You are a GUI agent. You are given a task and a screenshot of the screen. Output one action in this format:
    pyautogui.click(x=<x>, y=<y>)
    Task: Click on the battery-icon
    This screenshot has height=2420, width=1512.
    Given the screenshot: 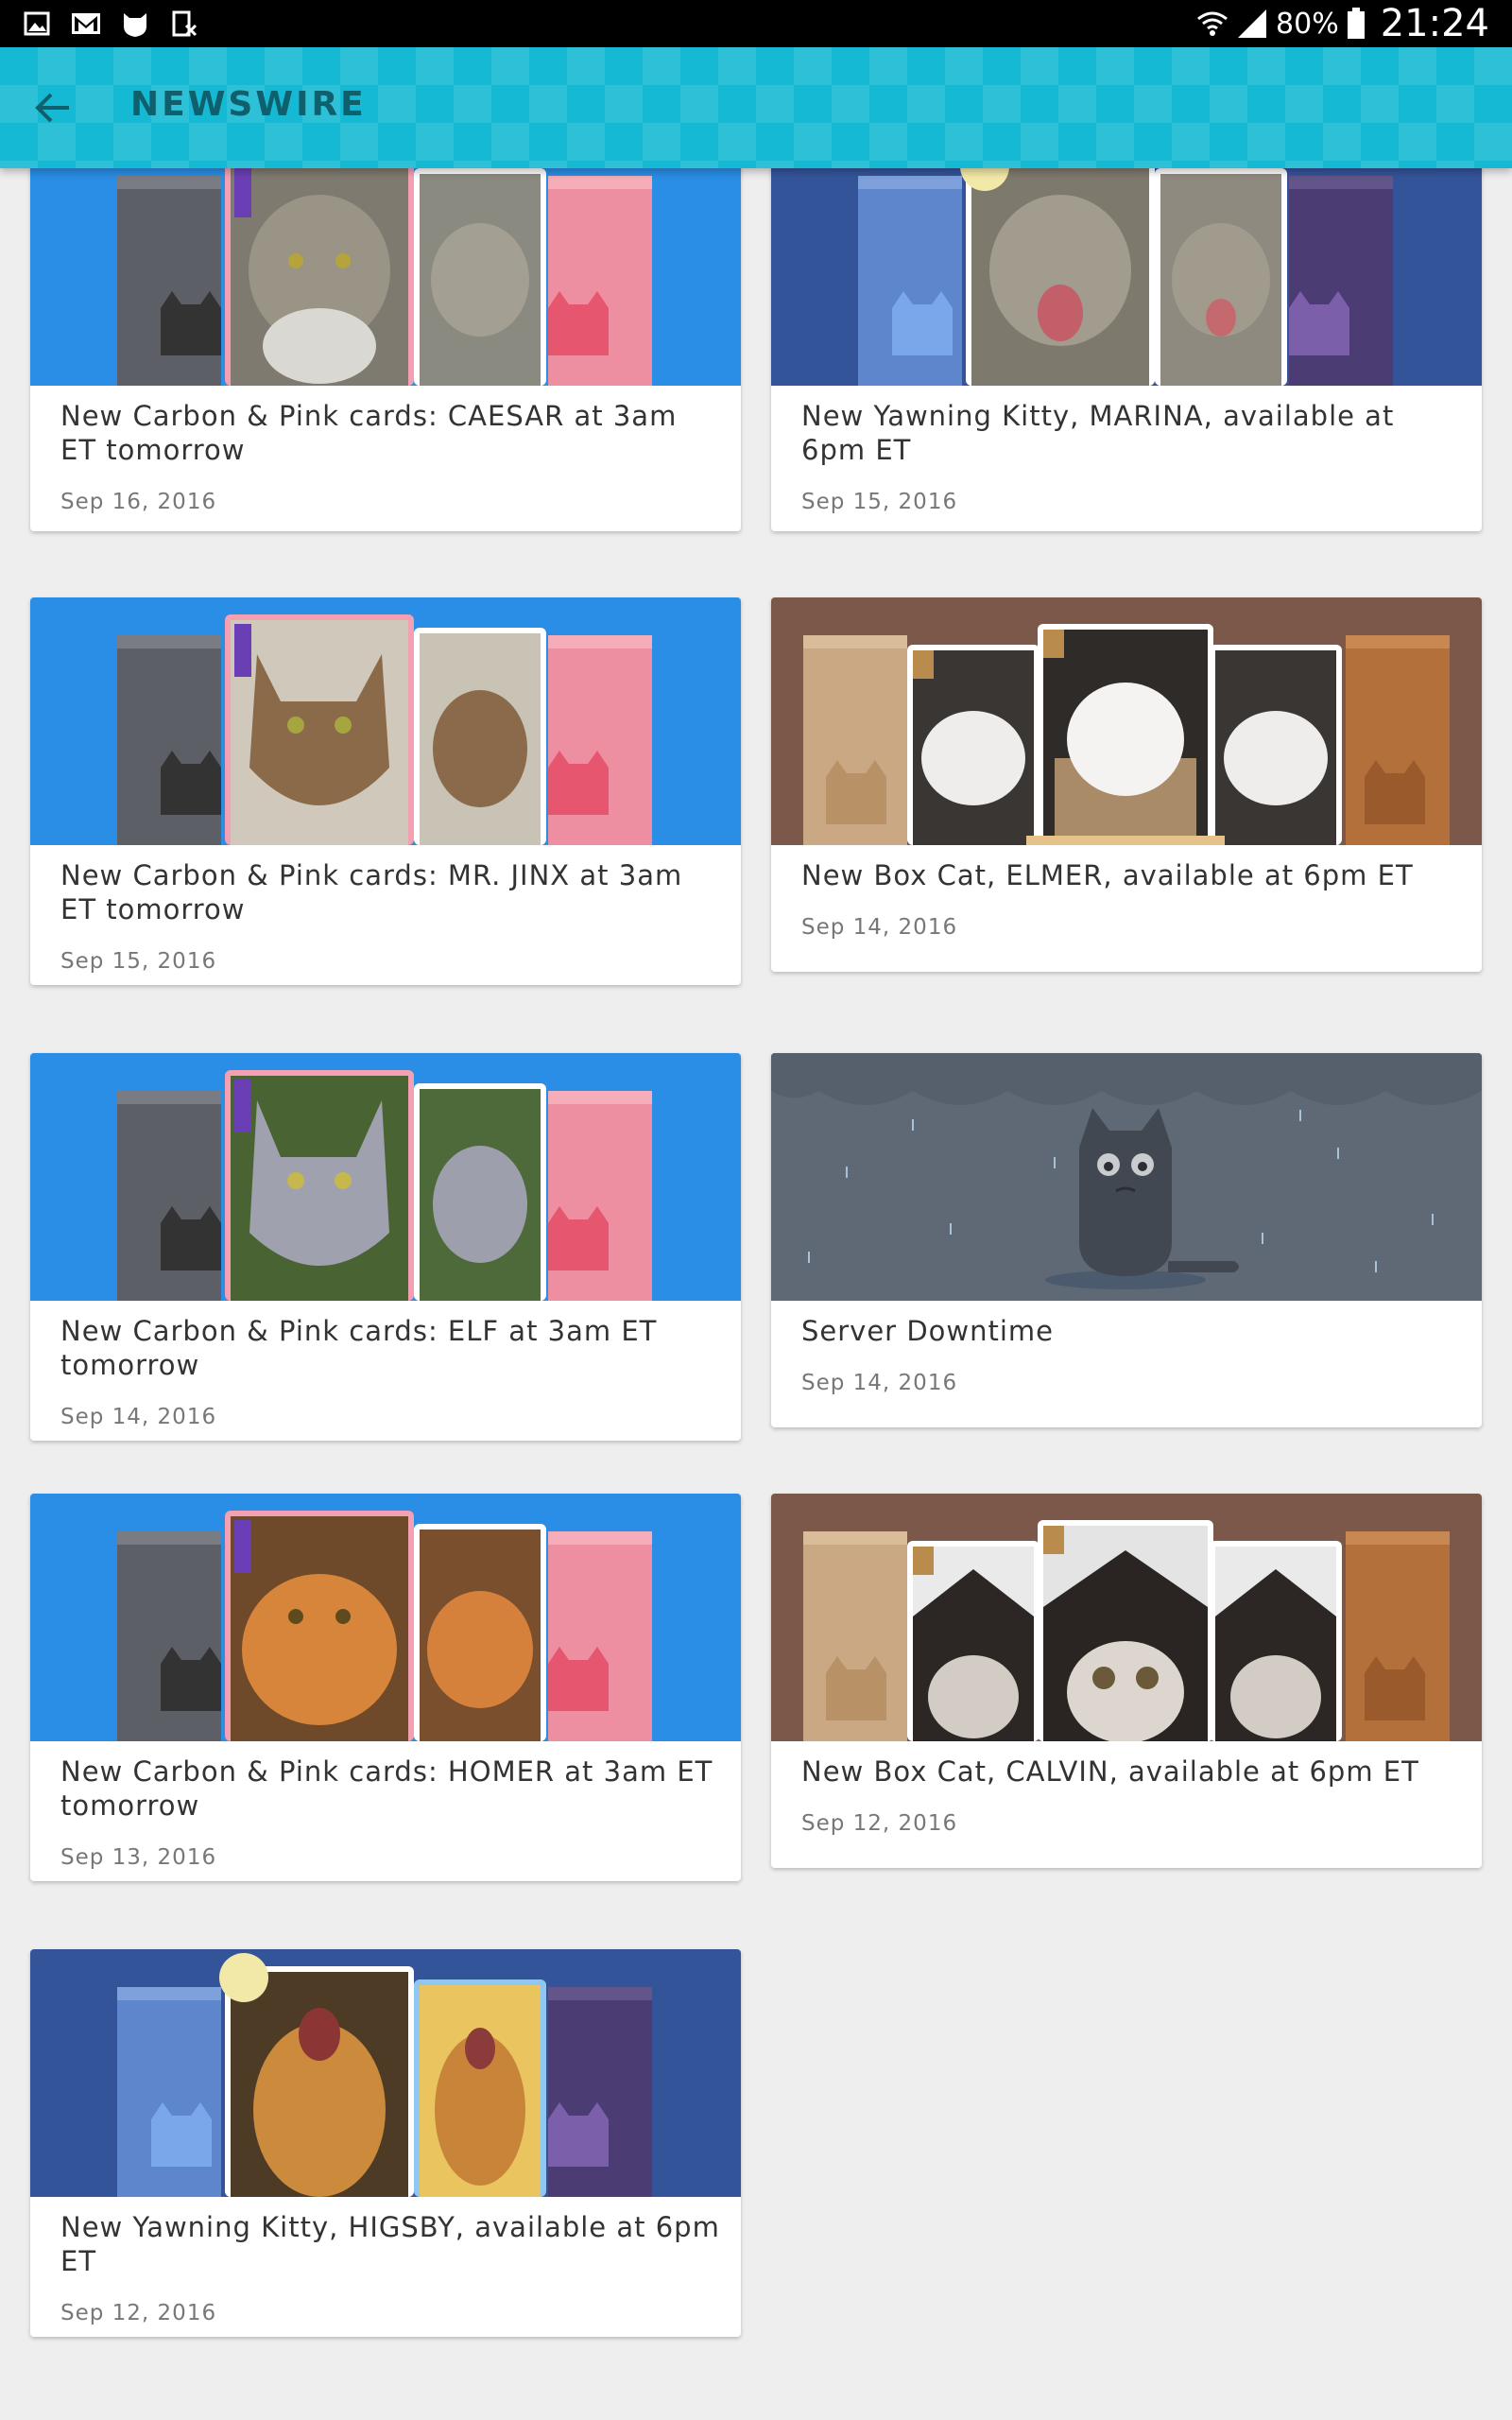 What is the action you would take?
    pyautogui.click(x=1356, y=24)
    